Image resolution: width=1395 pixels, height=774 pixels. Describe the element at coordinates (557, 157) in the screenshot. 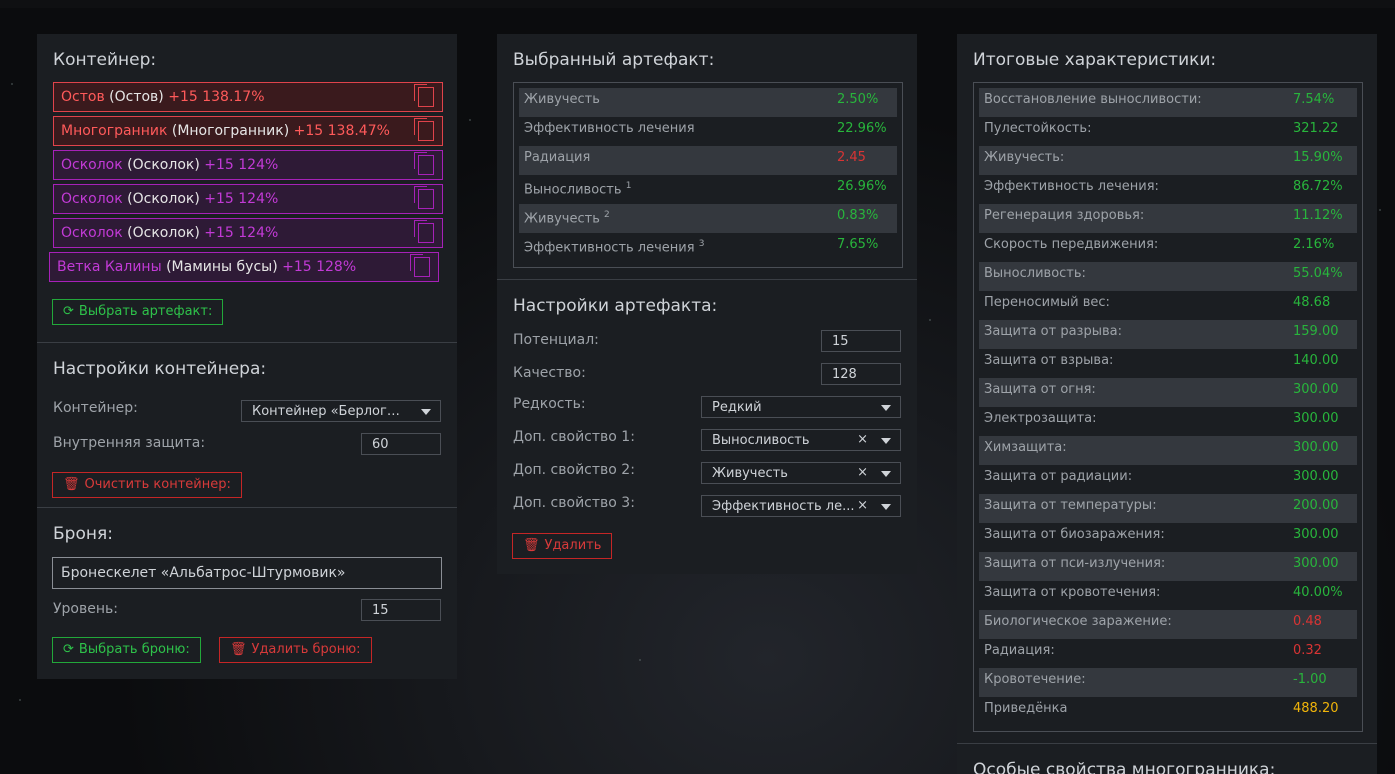

I see `stat-name: Радиация` at that location.